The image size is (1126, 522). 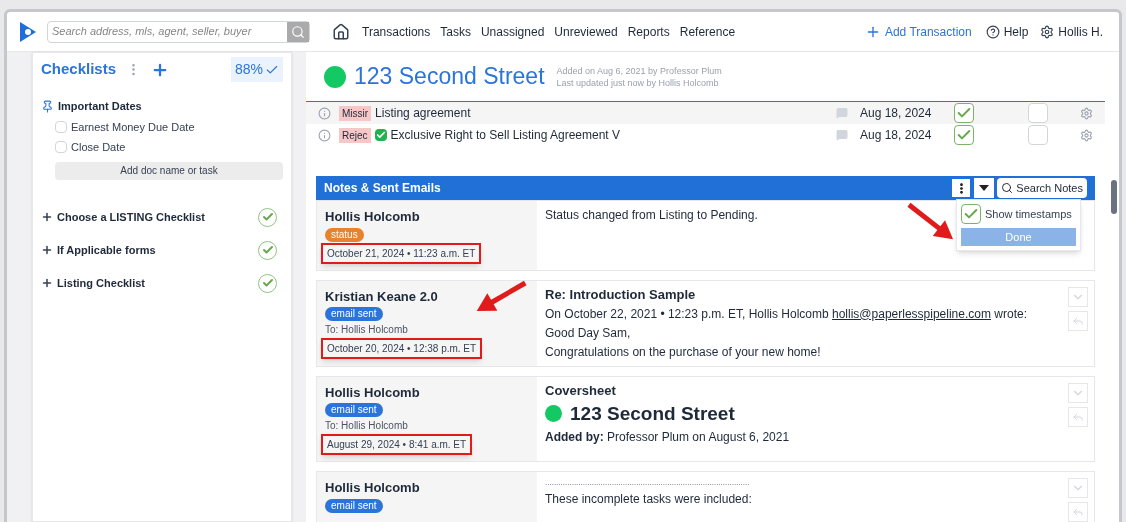 What do you see at coordinates (992, 31) in the screenshot?
I see `help-icon` at bounding box center [992, 31].